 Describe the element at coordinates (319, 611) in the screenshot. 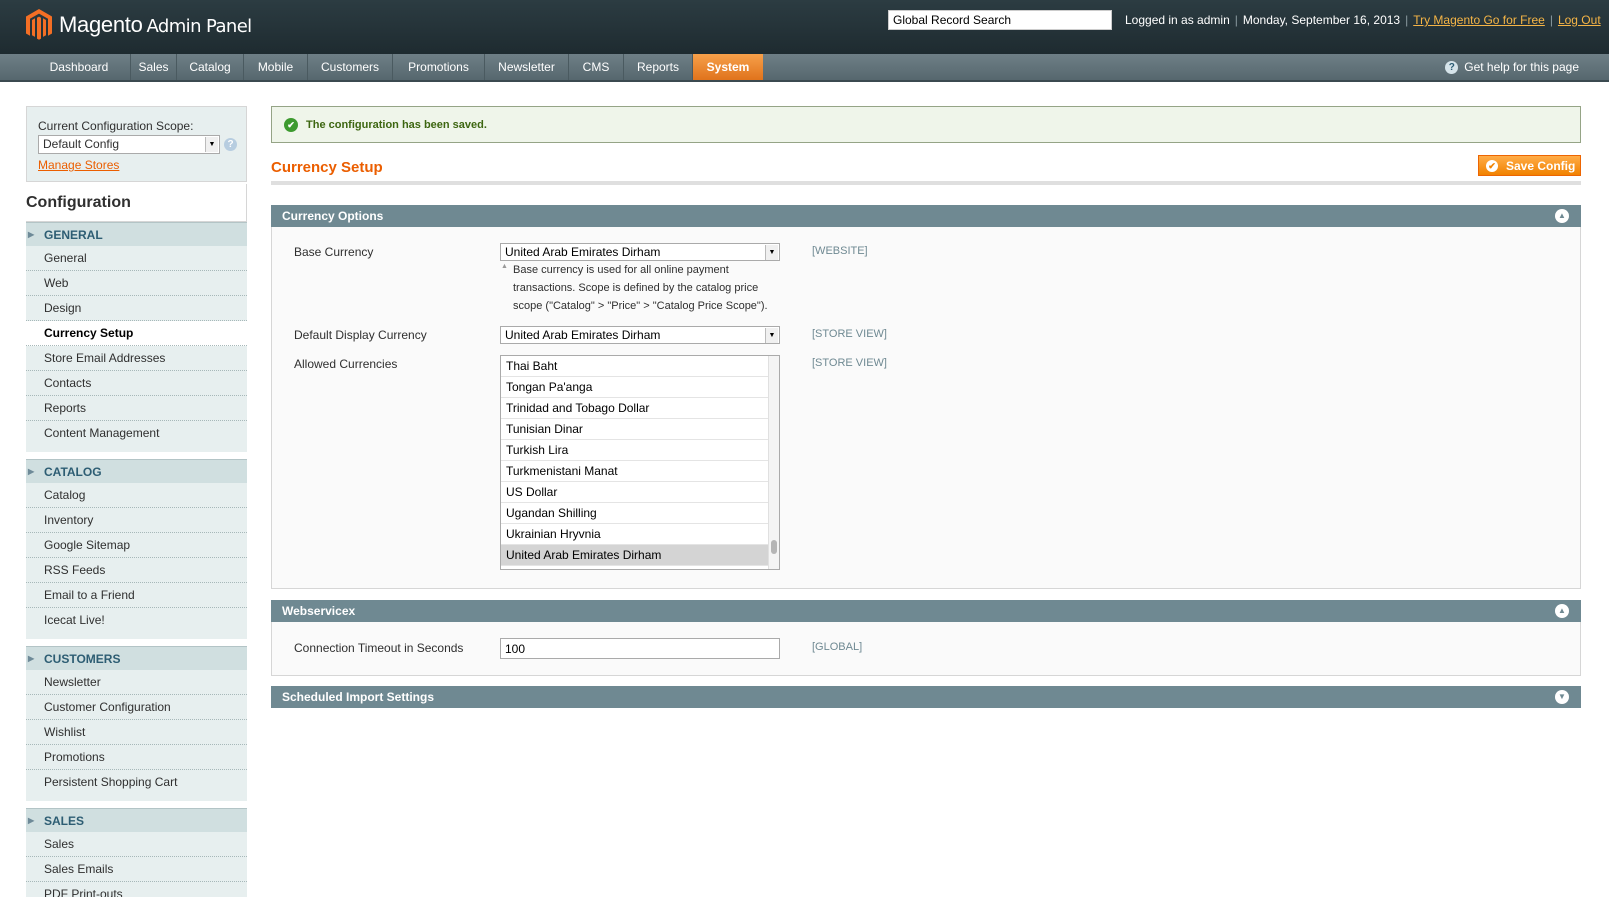

I see `section-title: Webservicex` at that location.